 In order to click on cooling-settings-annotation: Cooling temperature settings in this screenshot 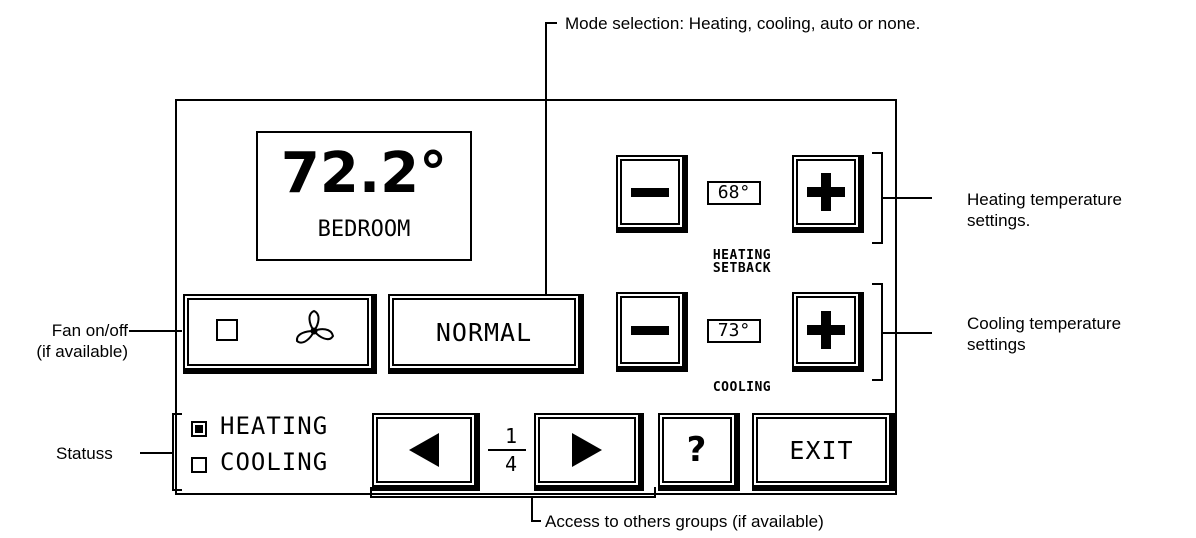, I will do `click(1044, 334)`.